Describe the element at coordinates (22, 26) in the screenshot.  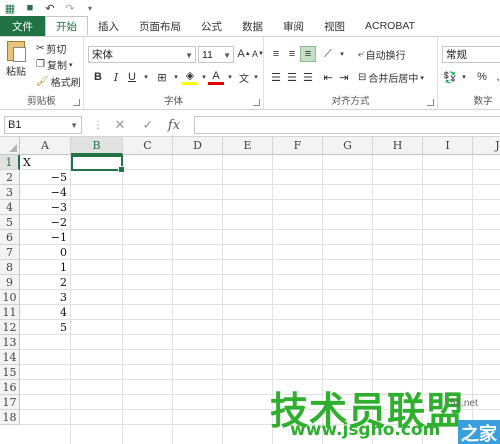
I see `tab-file: 文件` at that location.